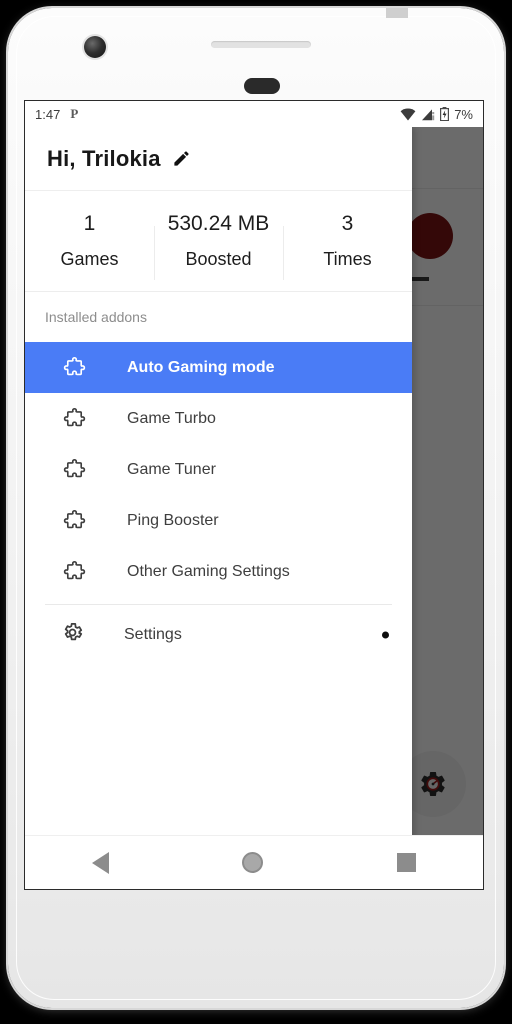 This screenshot has height=1024, width=512. Describe the element at coordinates (436, 114) in the screenshot. I see `status-bar-right: 7%` at that location.